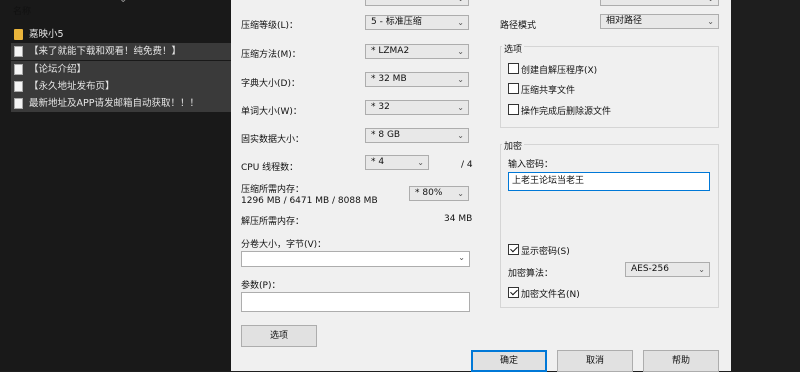 Image resolution: width=800 pixels, height=372 pixels. What do you see at coordinates (518, 26) in the screenshot?
I see `path-mode-label: 路径模式` at bounding box center [518, 26].